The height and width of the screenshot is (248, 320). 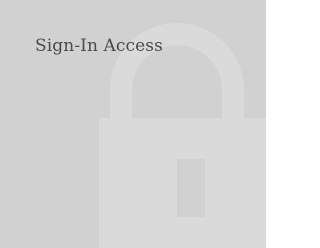 I want to click on tile-title: Sign-In Access, so click(x=99, y=46).